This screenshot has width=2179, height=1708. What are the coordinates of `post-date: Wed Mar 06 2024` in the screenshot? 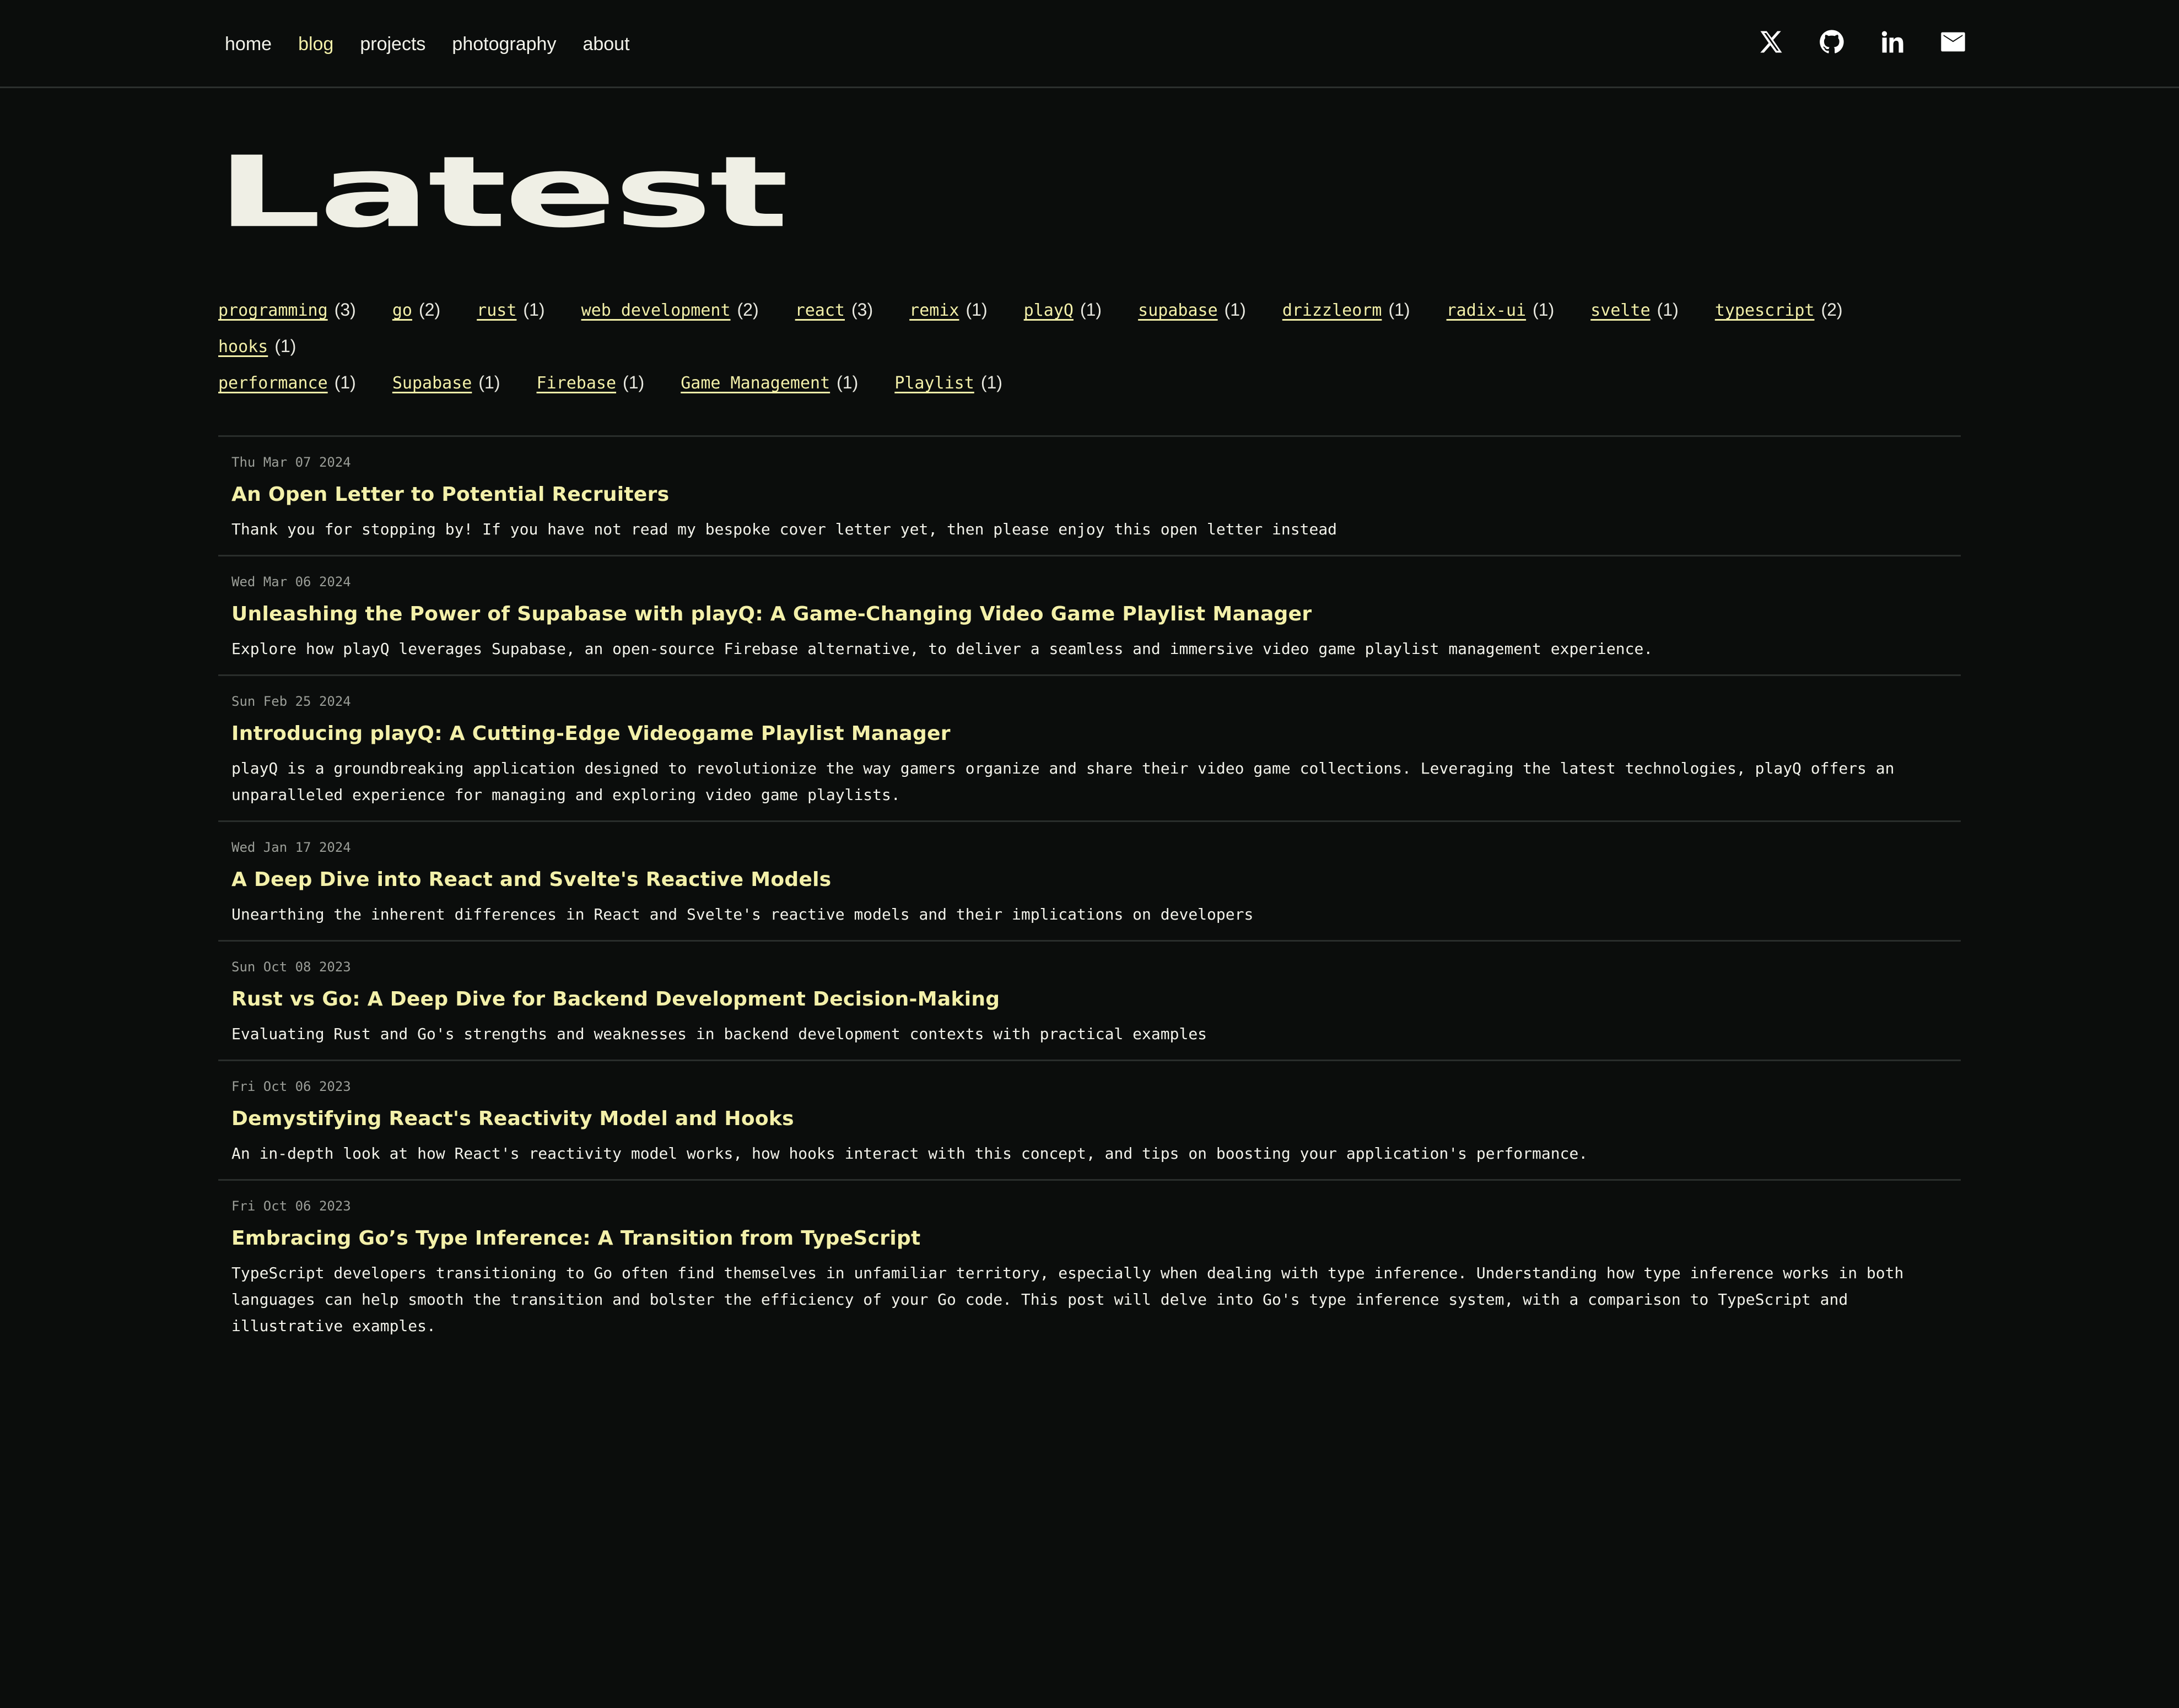 It's located at (291, 582).